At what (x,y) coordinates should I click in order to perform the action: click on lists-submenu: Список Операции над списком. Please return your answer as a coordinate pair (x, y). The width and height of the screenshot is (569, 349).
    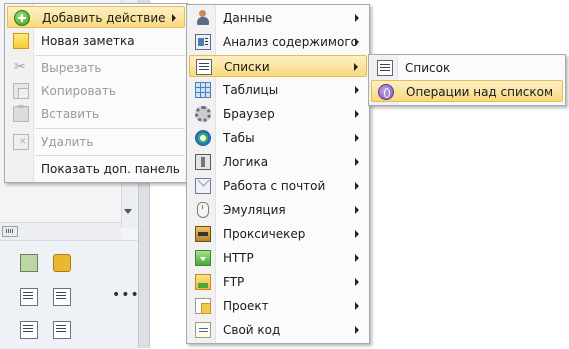
    Looking at the image, I should click on (467, 80).